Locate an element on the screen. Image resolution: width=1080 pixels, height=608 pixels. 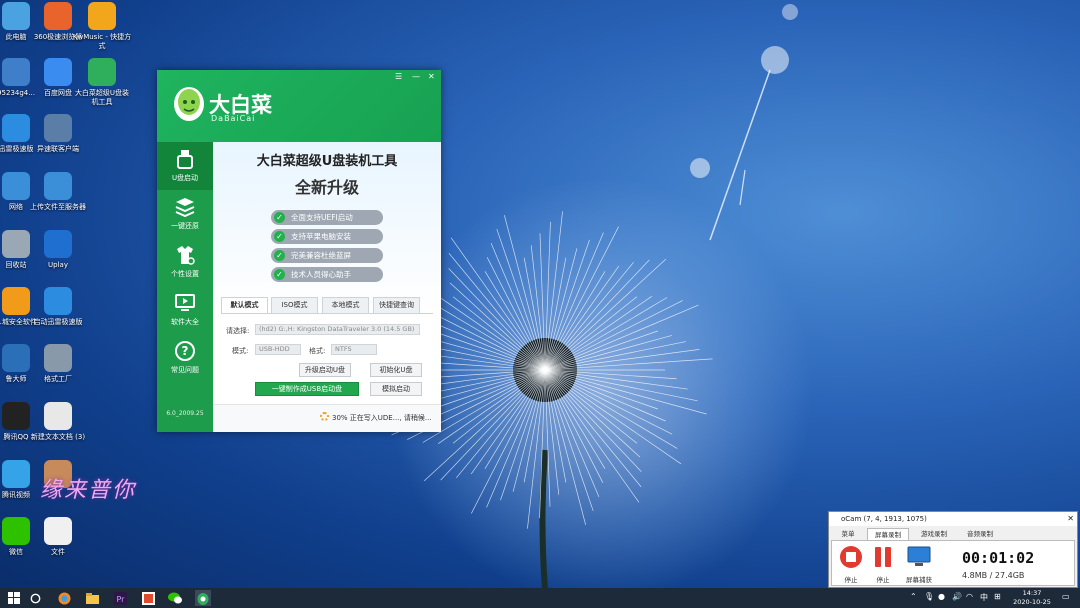
sidebar-item-personalize: 个性设置 is located at coordinates (185, 262).